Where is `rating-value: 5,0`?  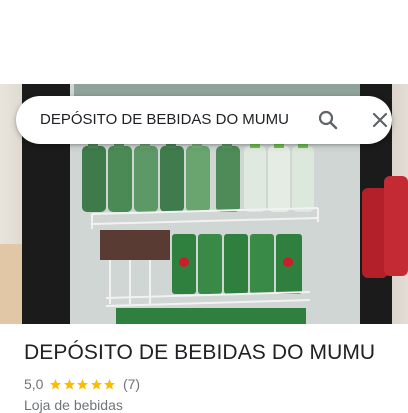
rating-value: 5,0 is located at coordinates (34, 384).